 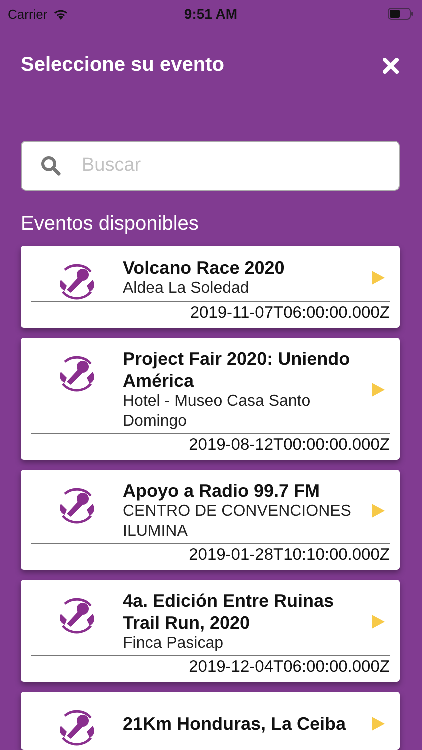 What do you see at coordinates (289, 445) in the screenshot?
I see `event-date: 2019-08-12T00:00:00.000Z` at bounding box center [289, 445].